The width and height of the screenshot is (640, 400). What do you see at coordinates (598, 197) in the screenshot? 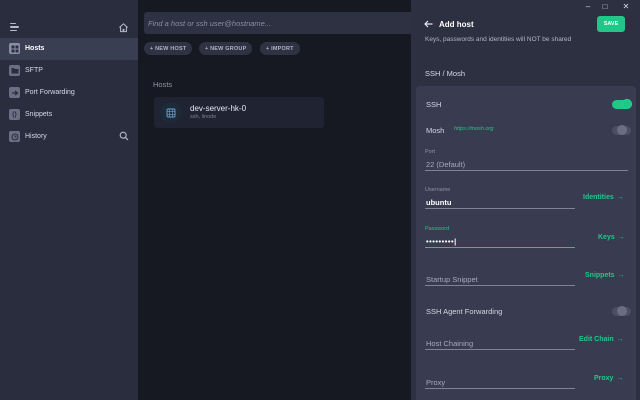
I see `identities-label: Identities` at bounding box center [598, 197].